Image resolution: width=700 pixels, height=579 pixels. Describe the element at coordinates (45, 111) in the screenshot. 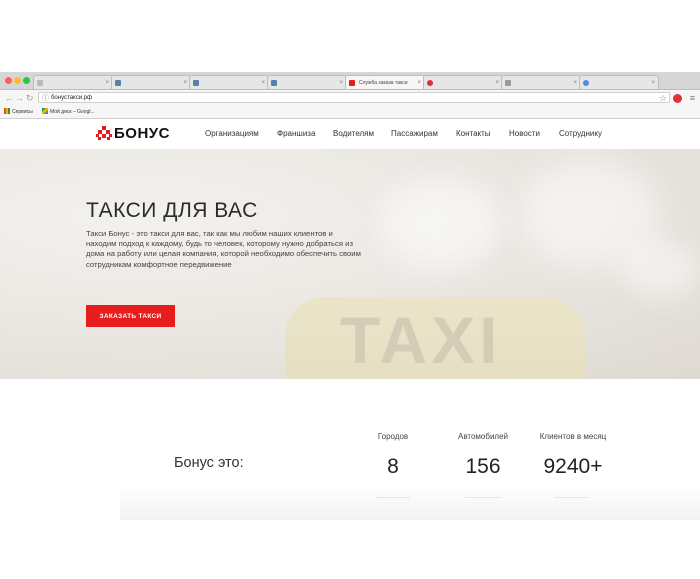

I see `google-drive-icon` at that location.